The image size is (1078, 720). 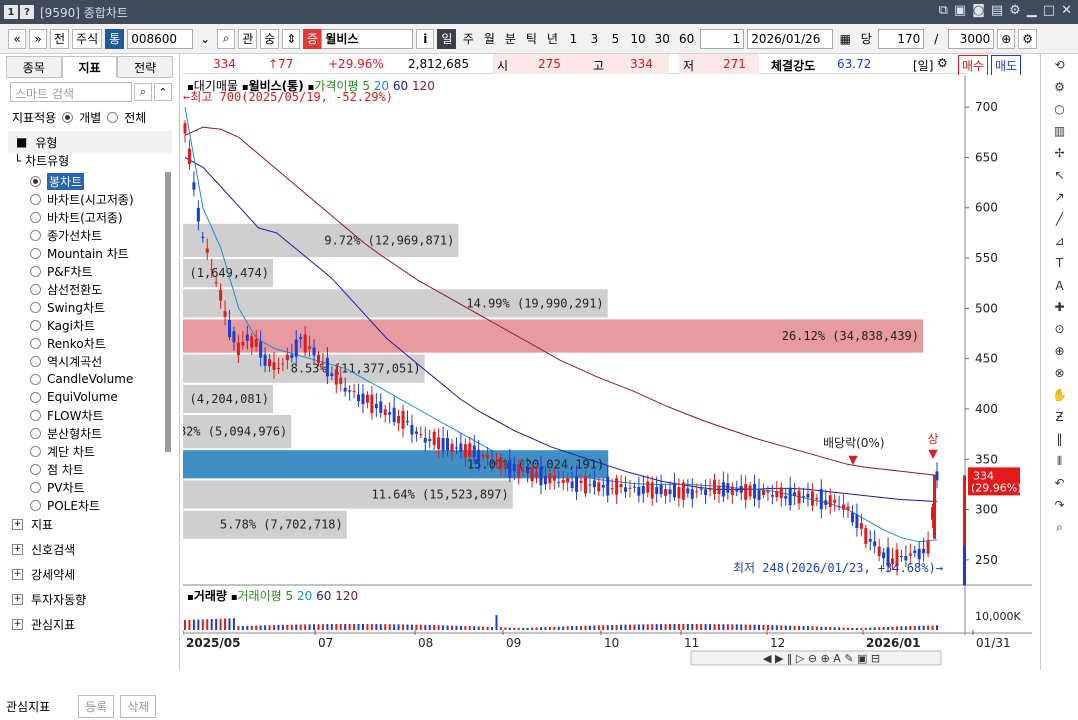 What do you see at coordinates (1059, 395) in the screenshot?
I see `hand-icon: ✋` at bounding box center [1059, 395].